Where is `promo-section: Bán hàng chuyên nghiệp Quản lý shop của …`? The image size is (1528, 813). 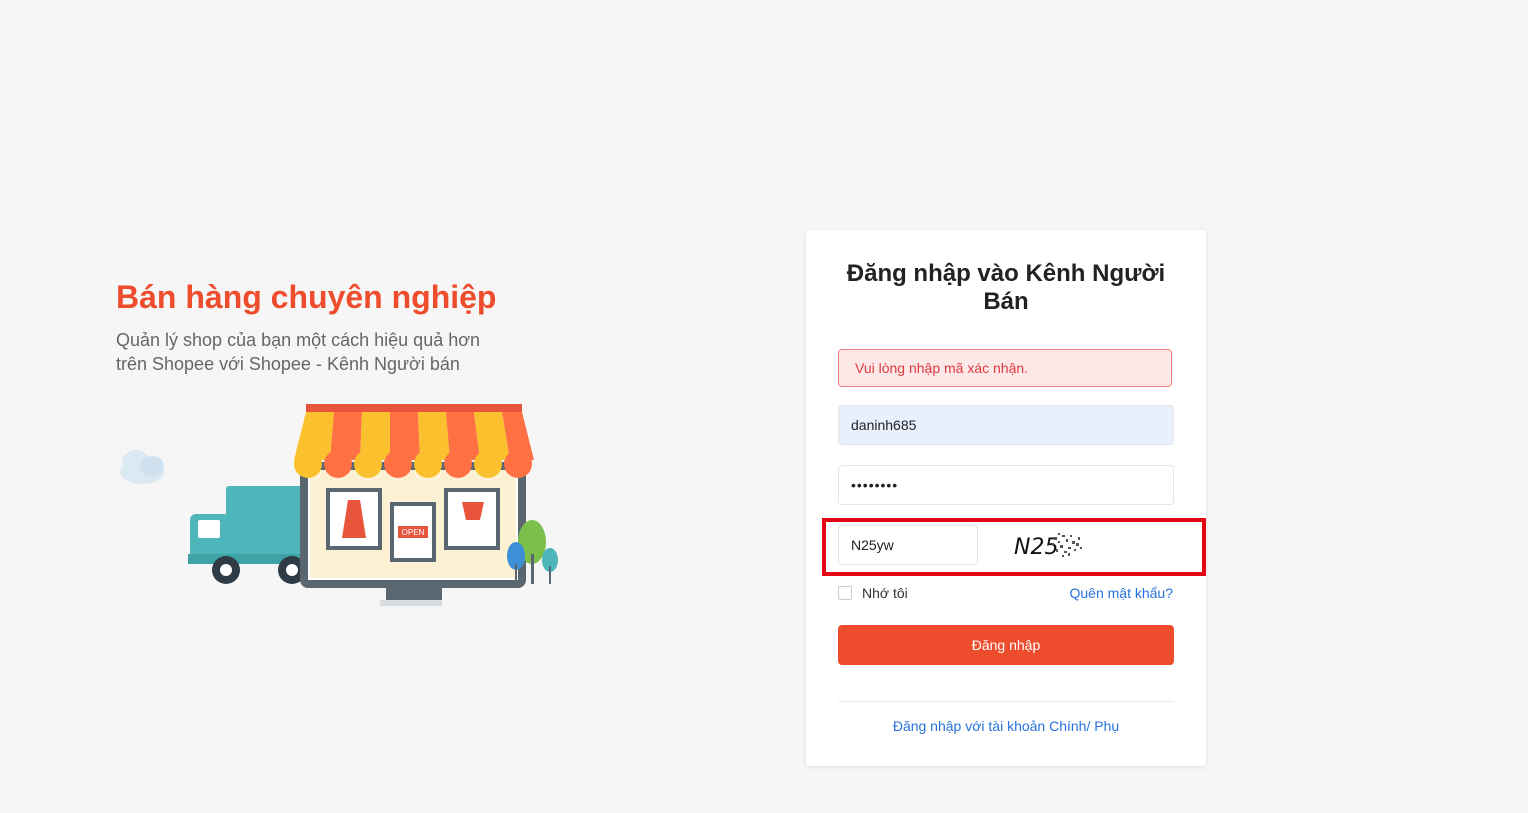 promo-section: Bán hàng chuyên nghiệp Quản lý shop của … is located at coordinates (346, 327).